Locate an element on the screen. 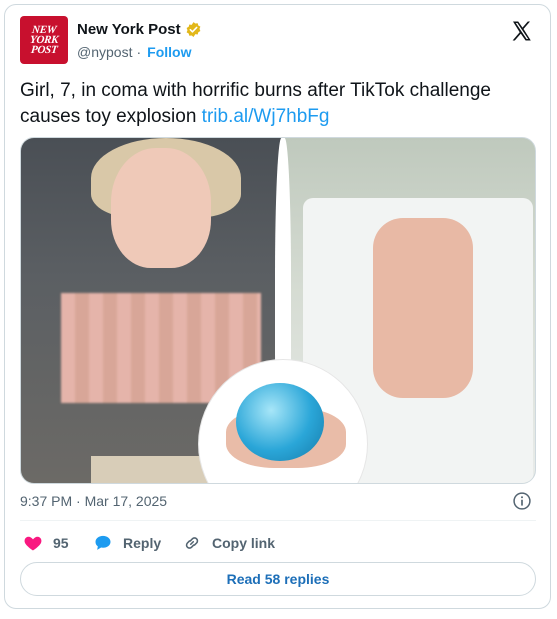 This screenshot has height=619, width=557. face is located at coordinates (161, 208).